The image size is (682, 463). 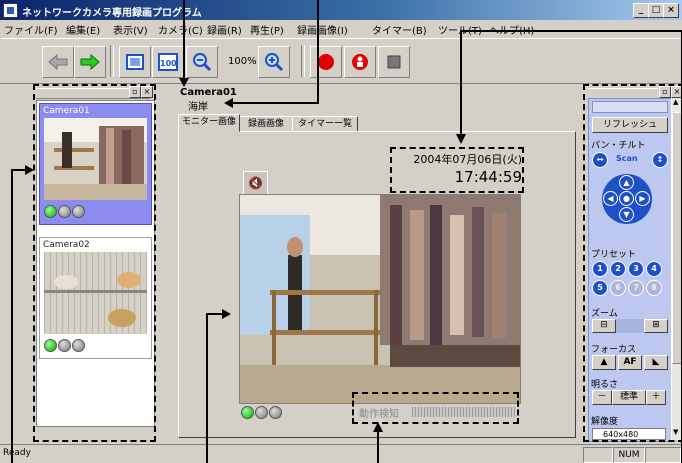 What do you see at coordinates (267, 29) in the screenshot?
I see `menu-play: 再生(P)` at bounding box center [267, 29].